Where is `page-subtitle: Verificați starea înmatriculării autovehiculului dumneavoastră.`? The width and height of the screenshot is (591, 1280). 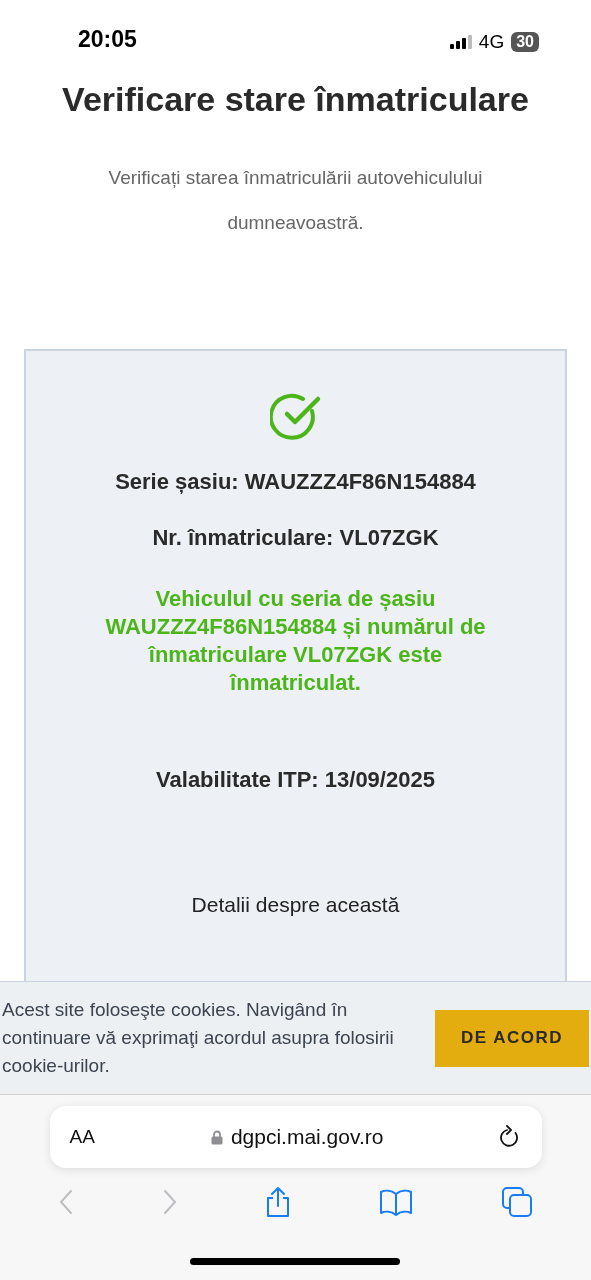 page-subtitle: Verificați starea înmatriculării autovehiculului dumneavoastră. is located at coordinates (295, 200).